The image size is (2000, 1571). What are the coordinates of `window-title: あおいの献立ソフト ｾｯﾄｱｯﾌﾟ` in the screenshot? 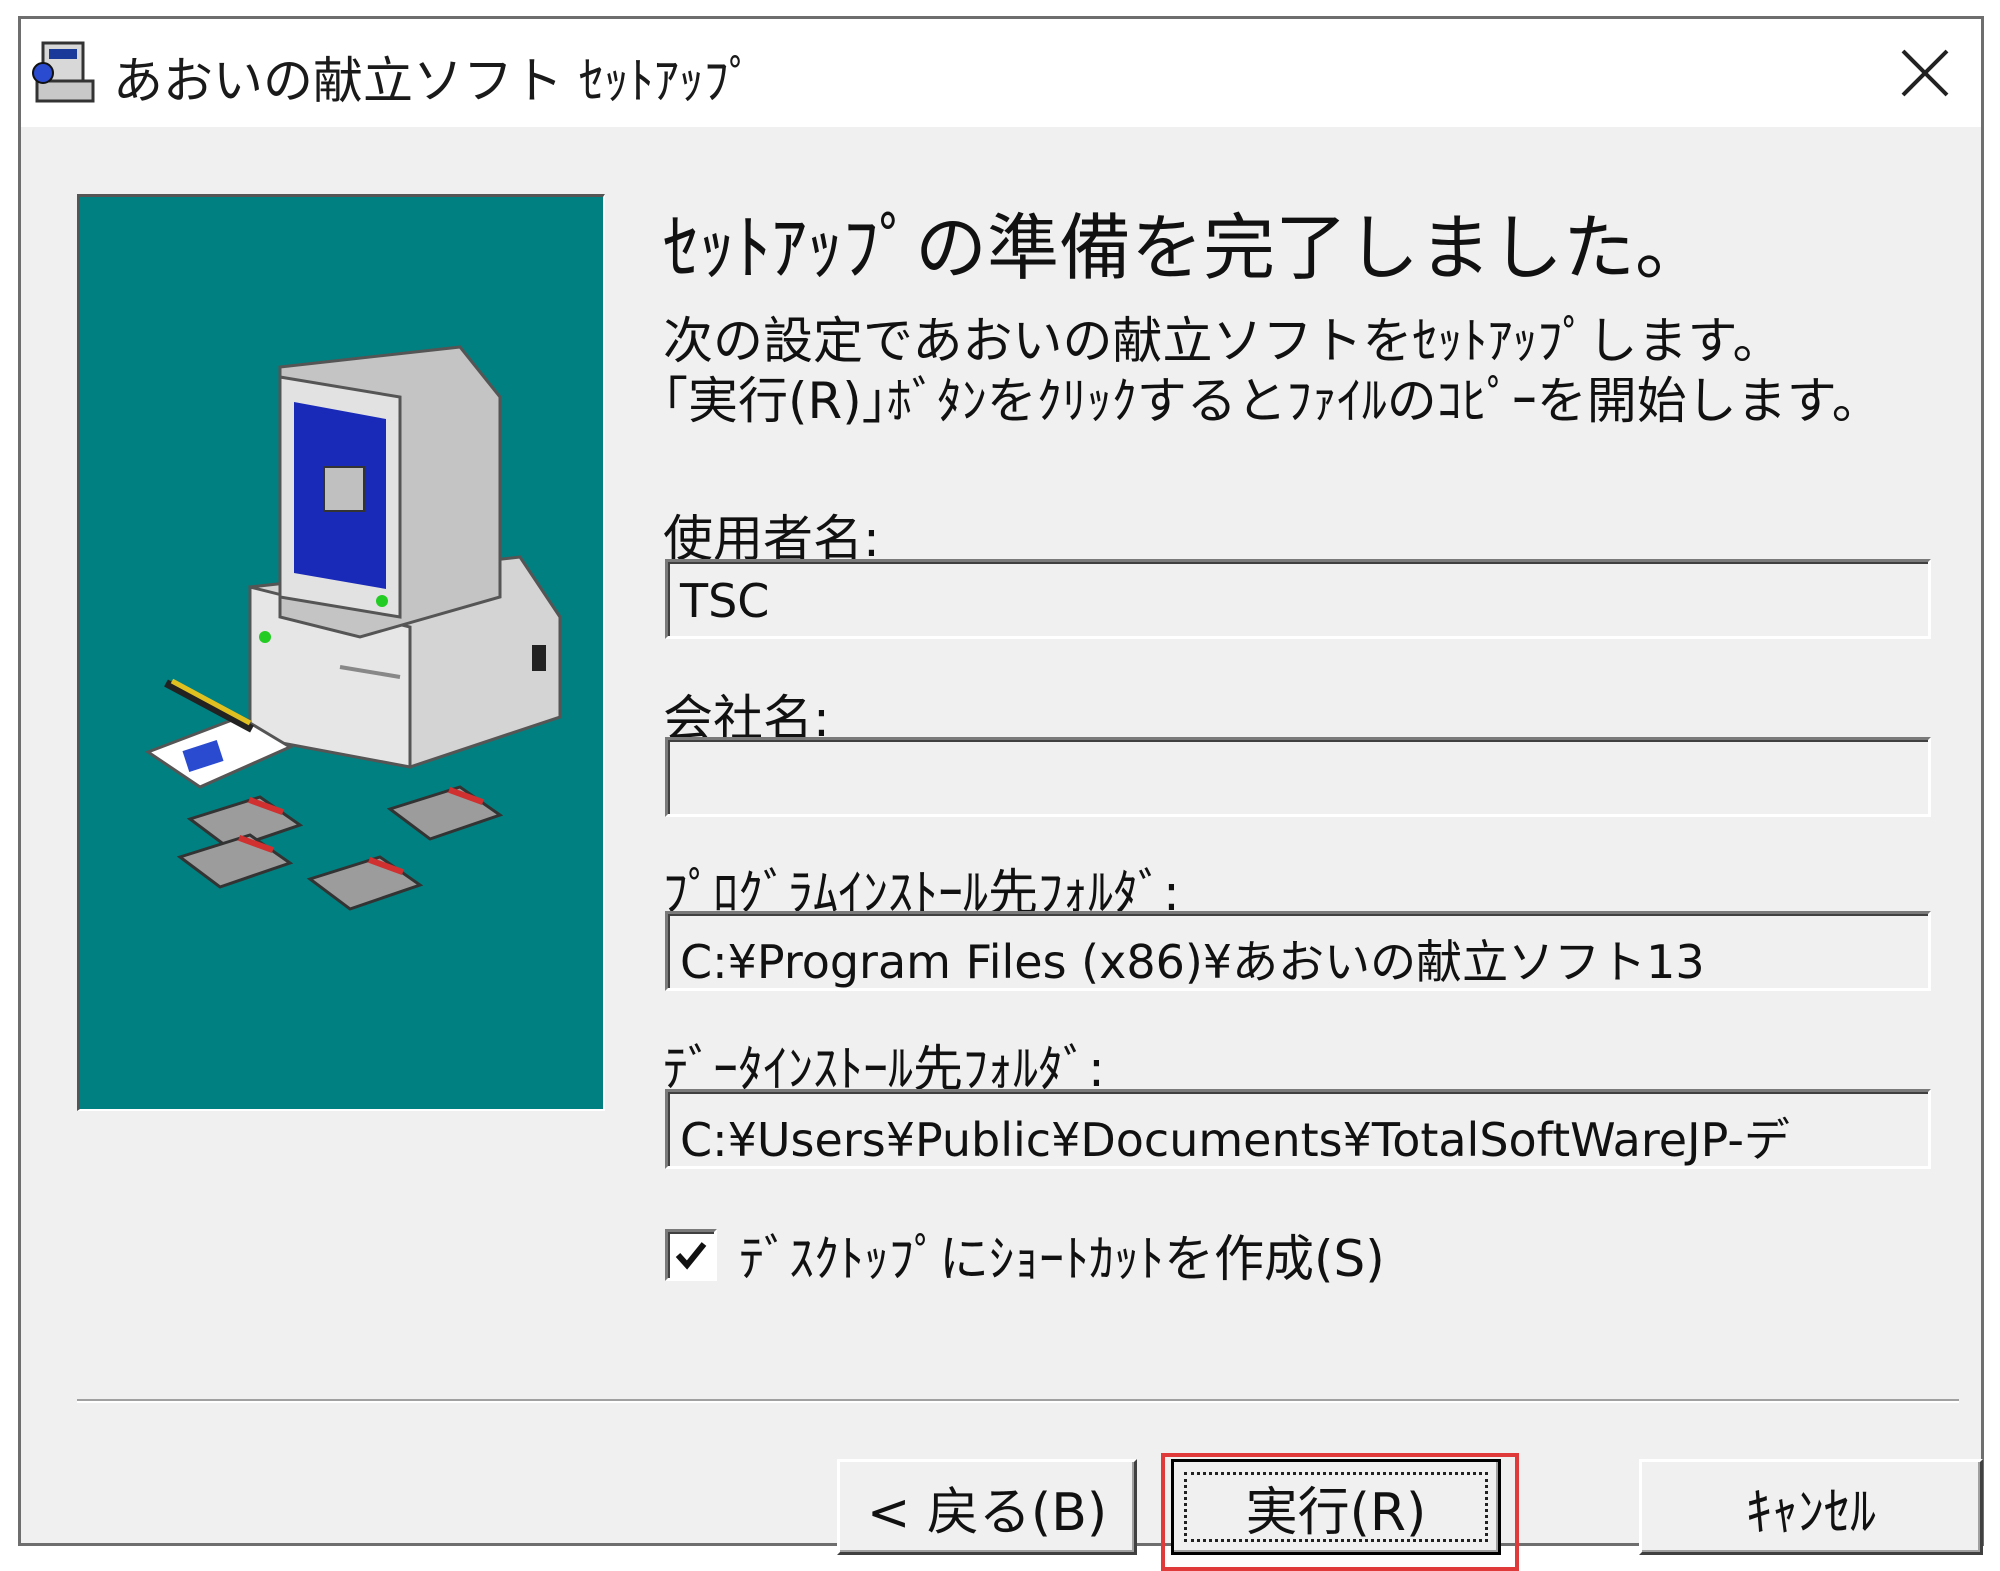 It's located at (433, 81).